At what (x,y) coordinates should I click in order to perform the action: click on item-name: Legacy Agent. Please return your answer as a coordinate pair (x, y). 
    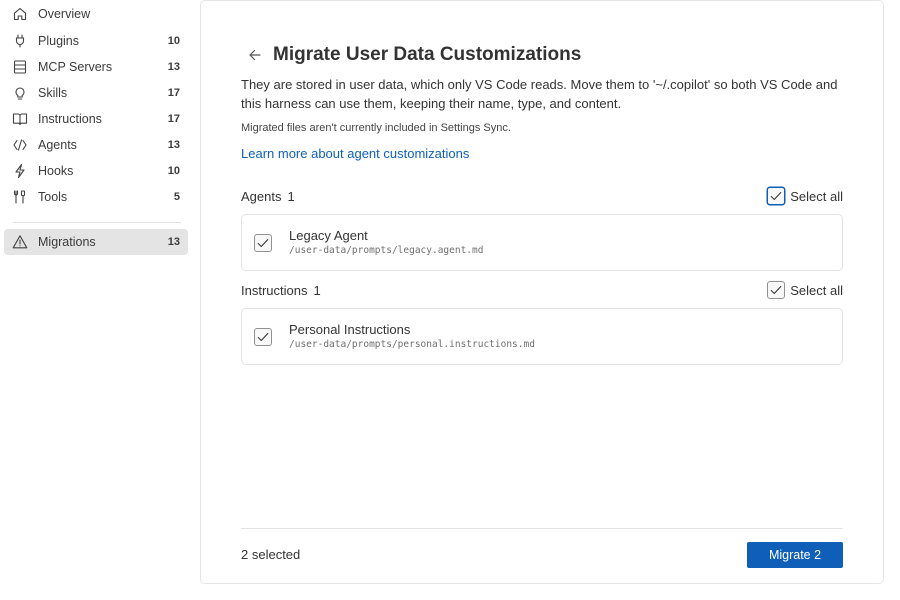
    Looking at the image, I should click on (328, 235).